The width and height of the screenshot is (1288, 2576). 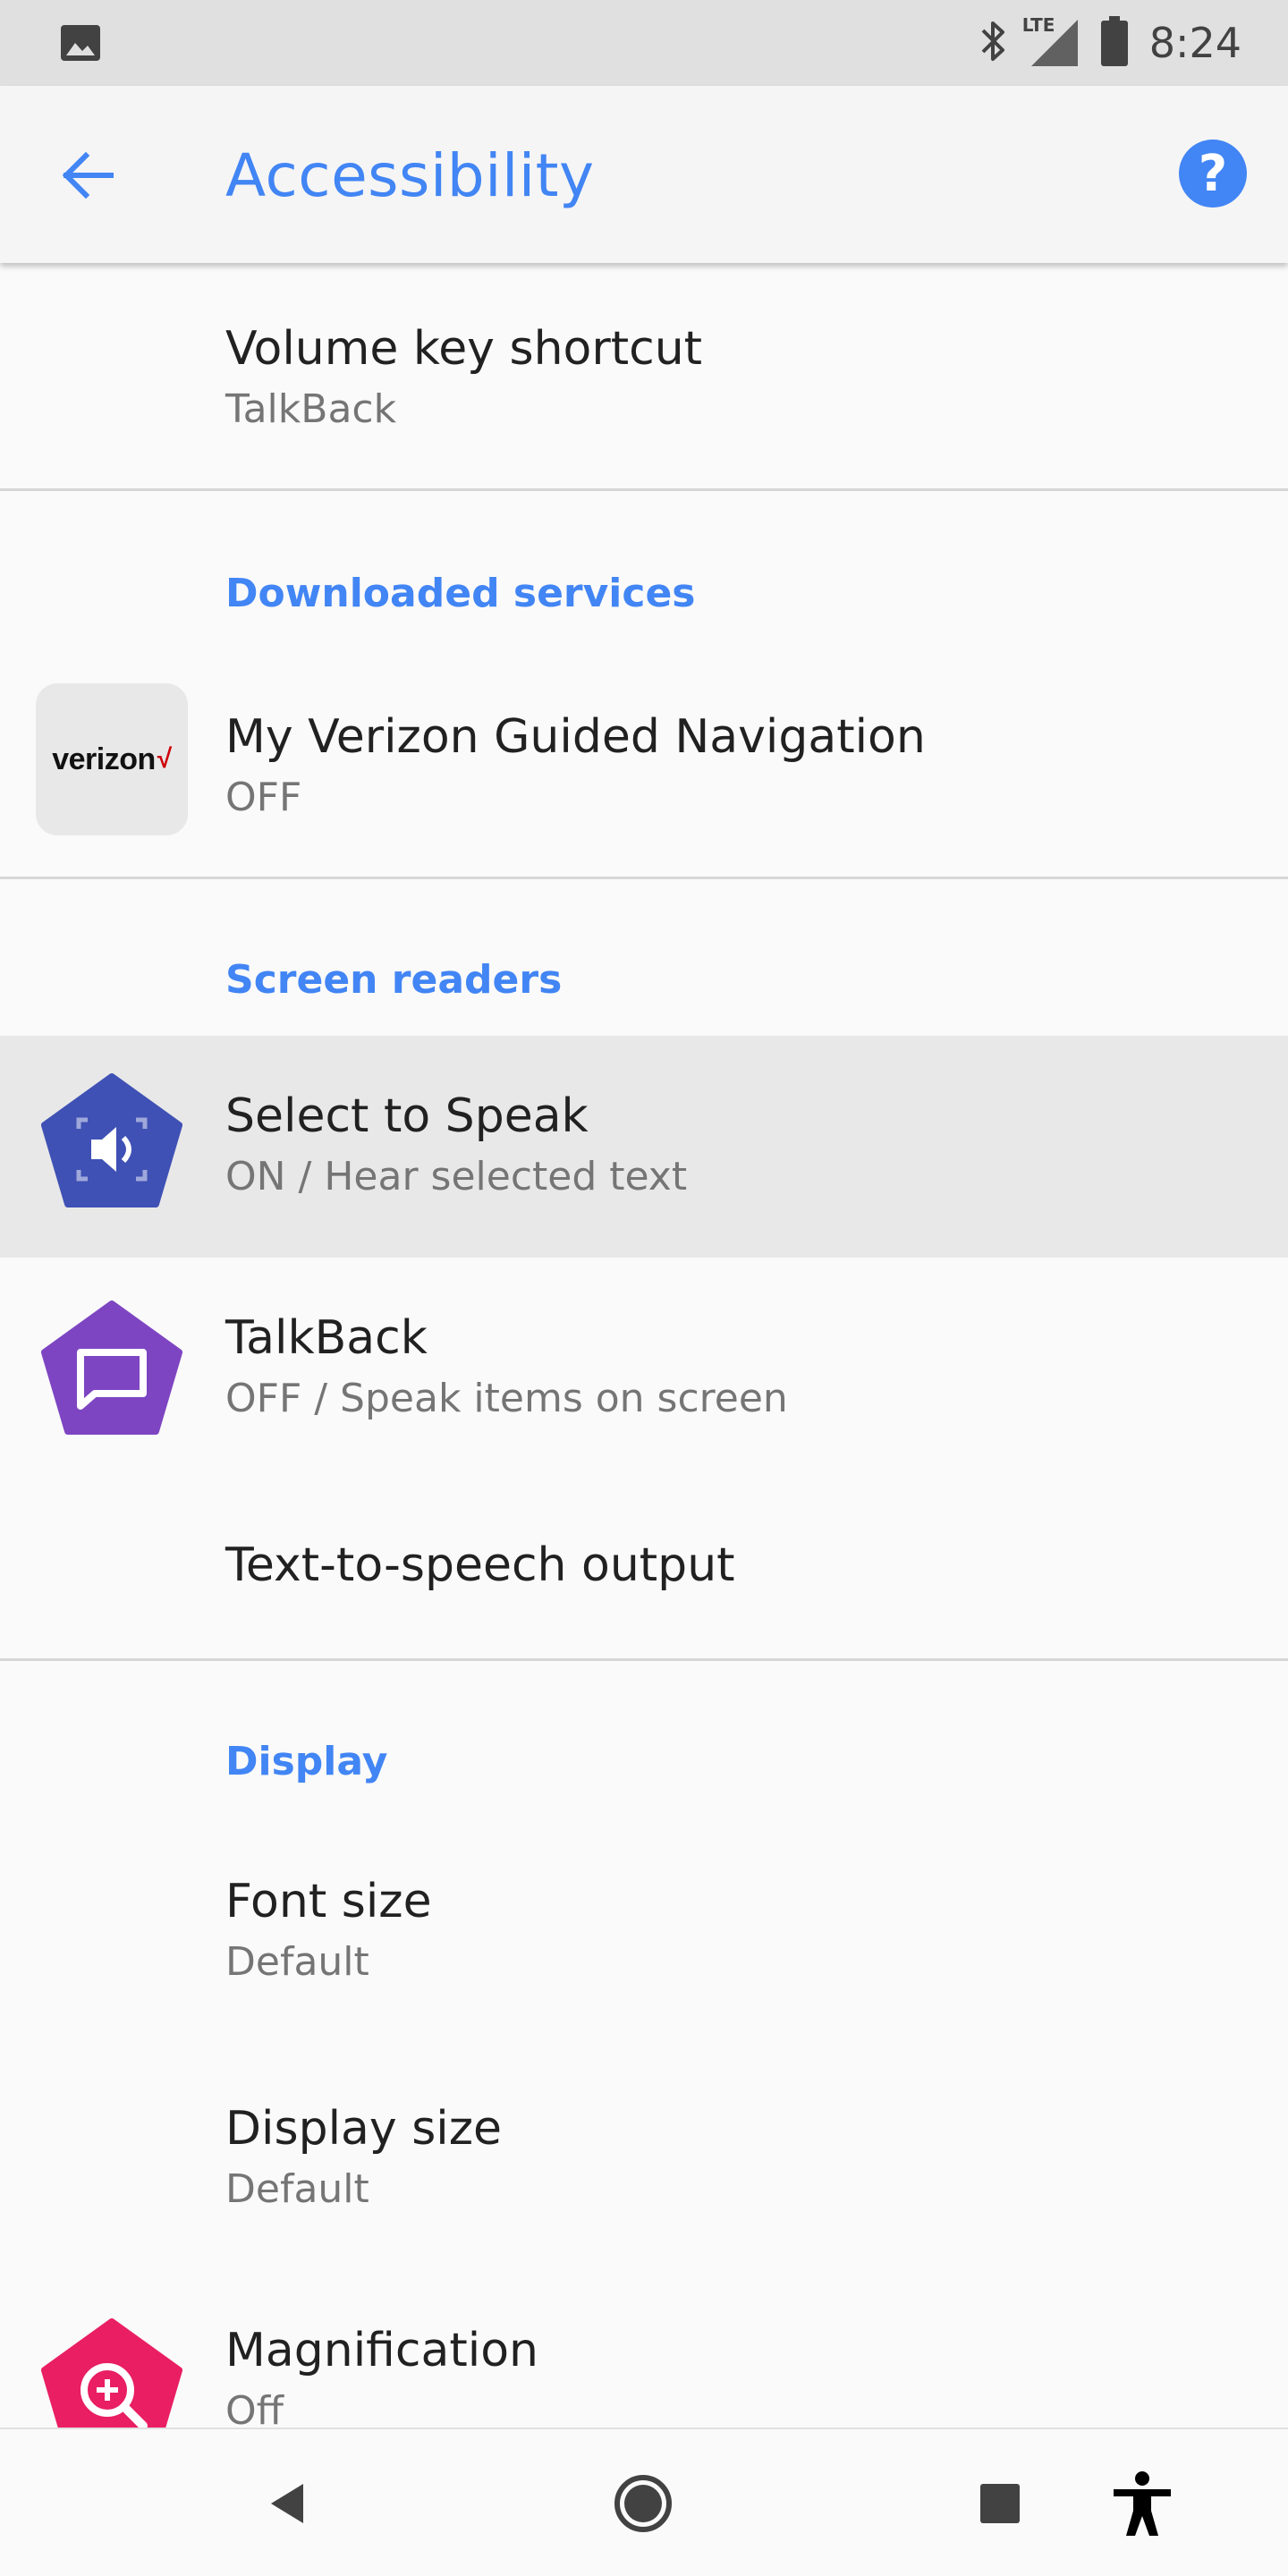 I want to click on volume-key-shortcut-item: Volume key shortcut TalkBack, so click(x=644, y=375).